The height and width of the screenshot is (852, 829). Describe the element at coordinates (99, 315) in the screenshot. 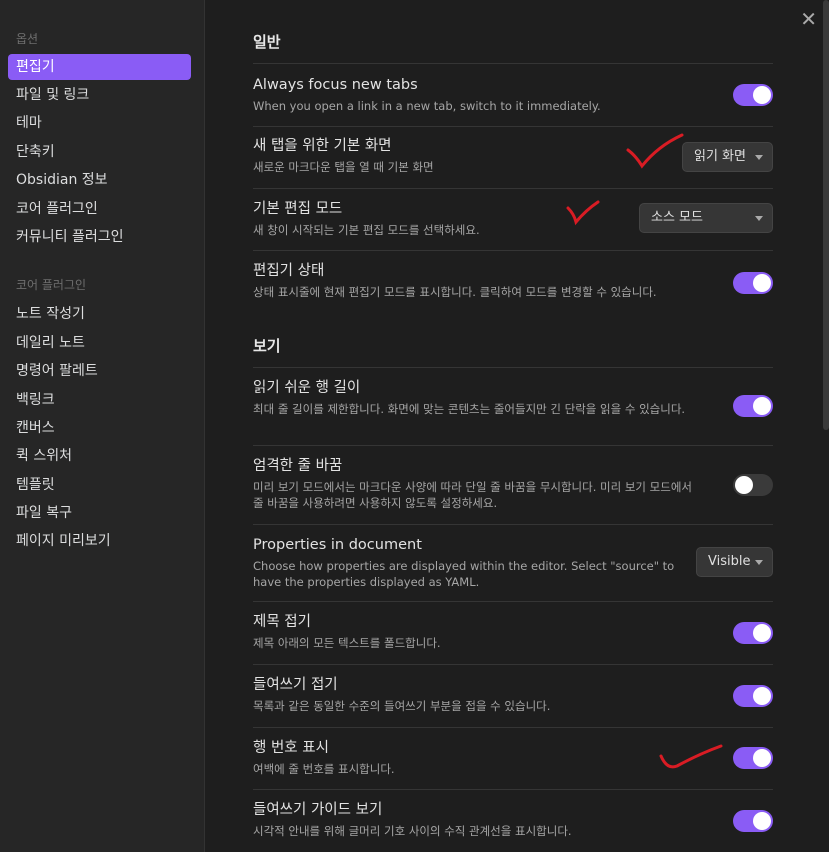

I see `sidebar-item-note-composer: 노트 작성기` at that location.